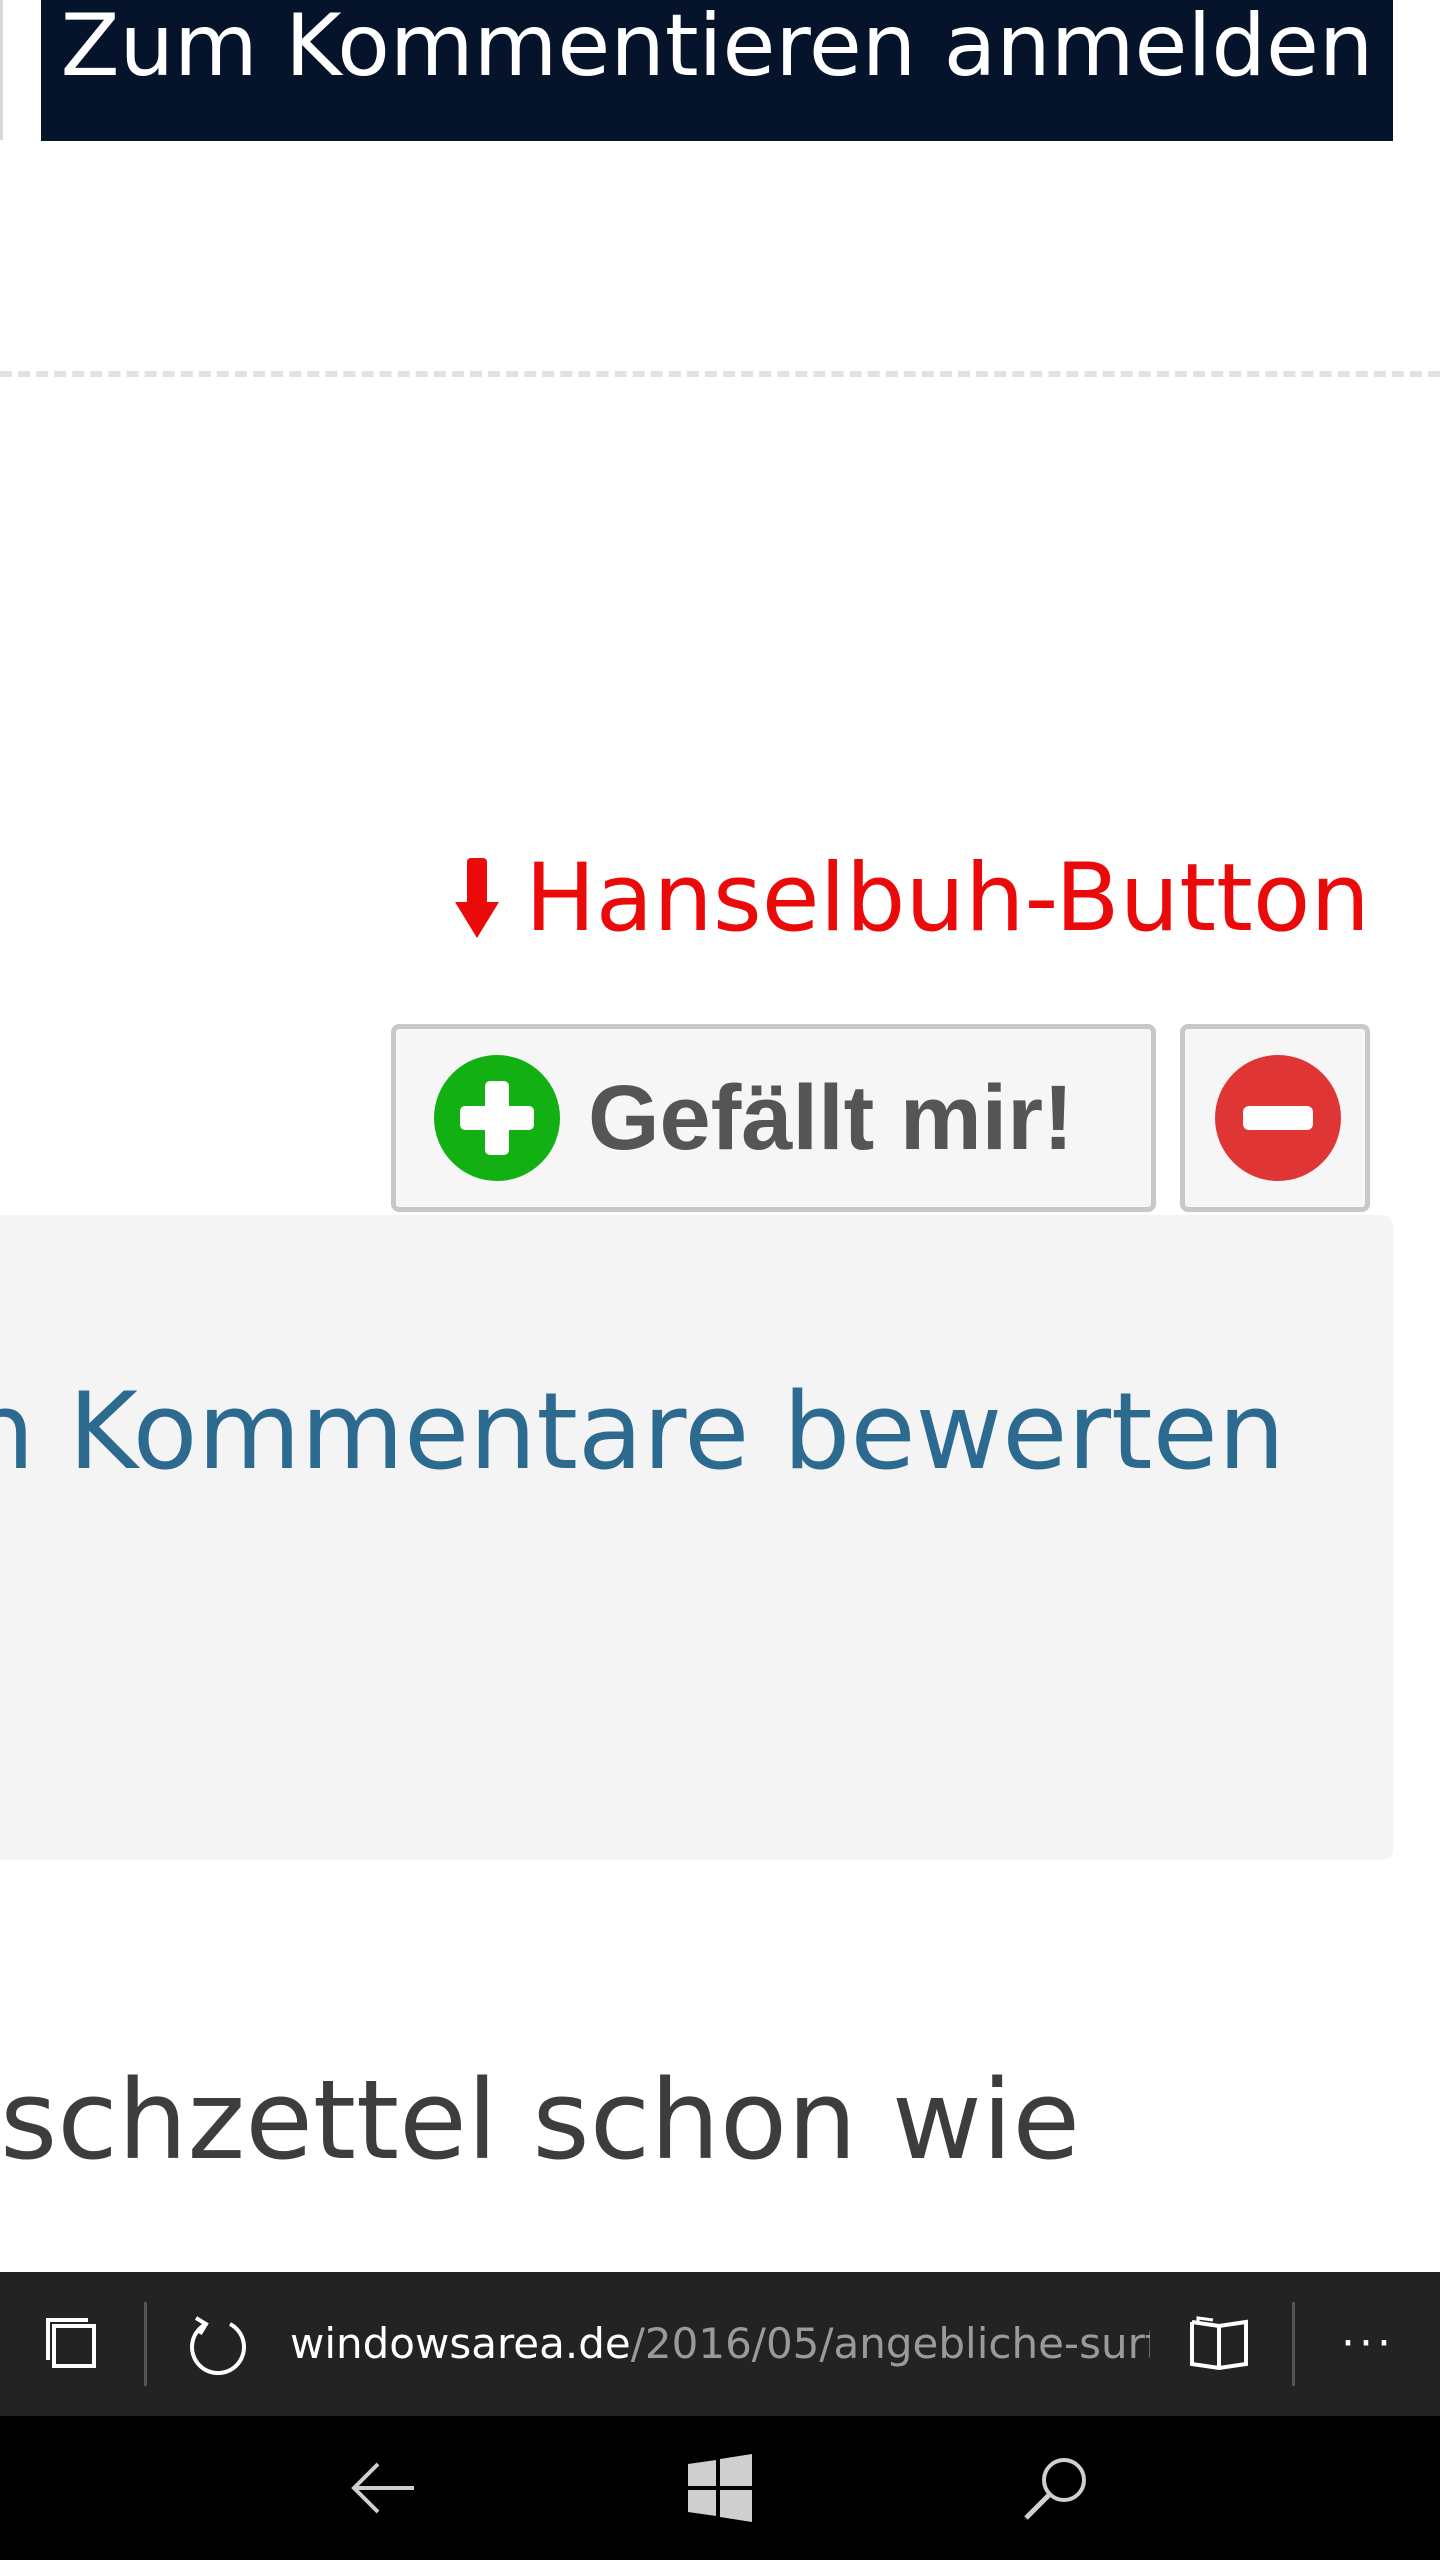 This screenshot has width=1440, height=2560. Describe the element at coordinates (218, 2344) in the screenshot. I see `refresh-icon` at that location.